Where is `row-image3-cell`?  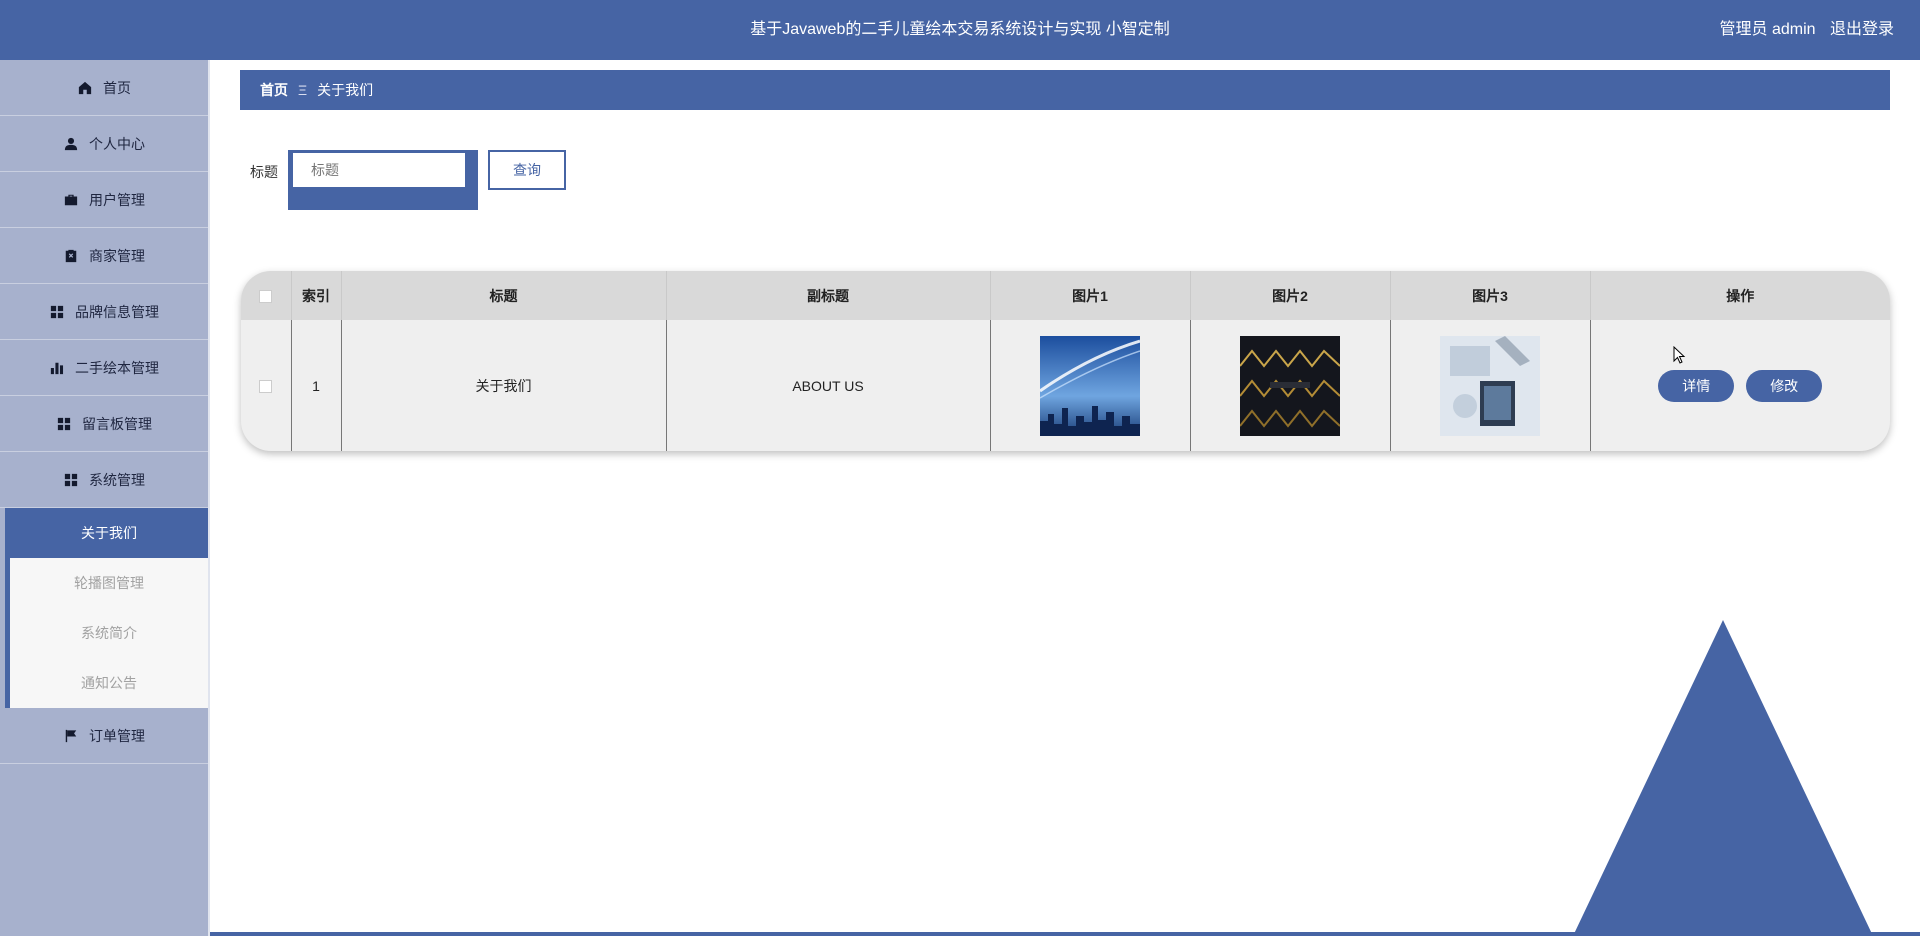 row-image3-cell is located at coordinates (1490, 385).